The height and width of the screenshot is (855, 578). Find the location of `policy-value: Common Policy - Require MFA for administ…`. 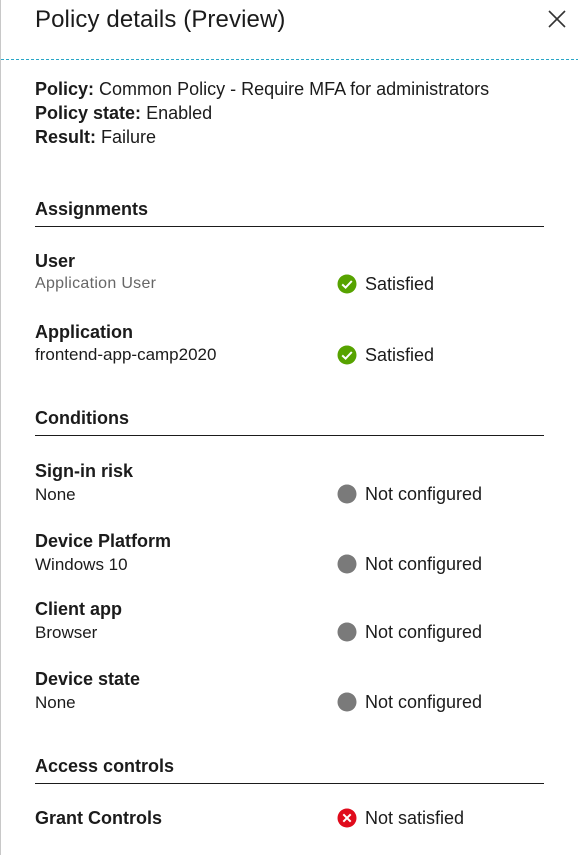

policy-value: Common Policy - Require MFA for administ… is located at coordinates (294, 89).